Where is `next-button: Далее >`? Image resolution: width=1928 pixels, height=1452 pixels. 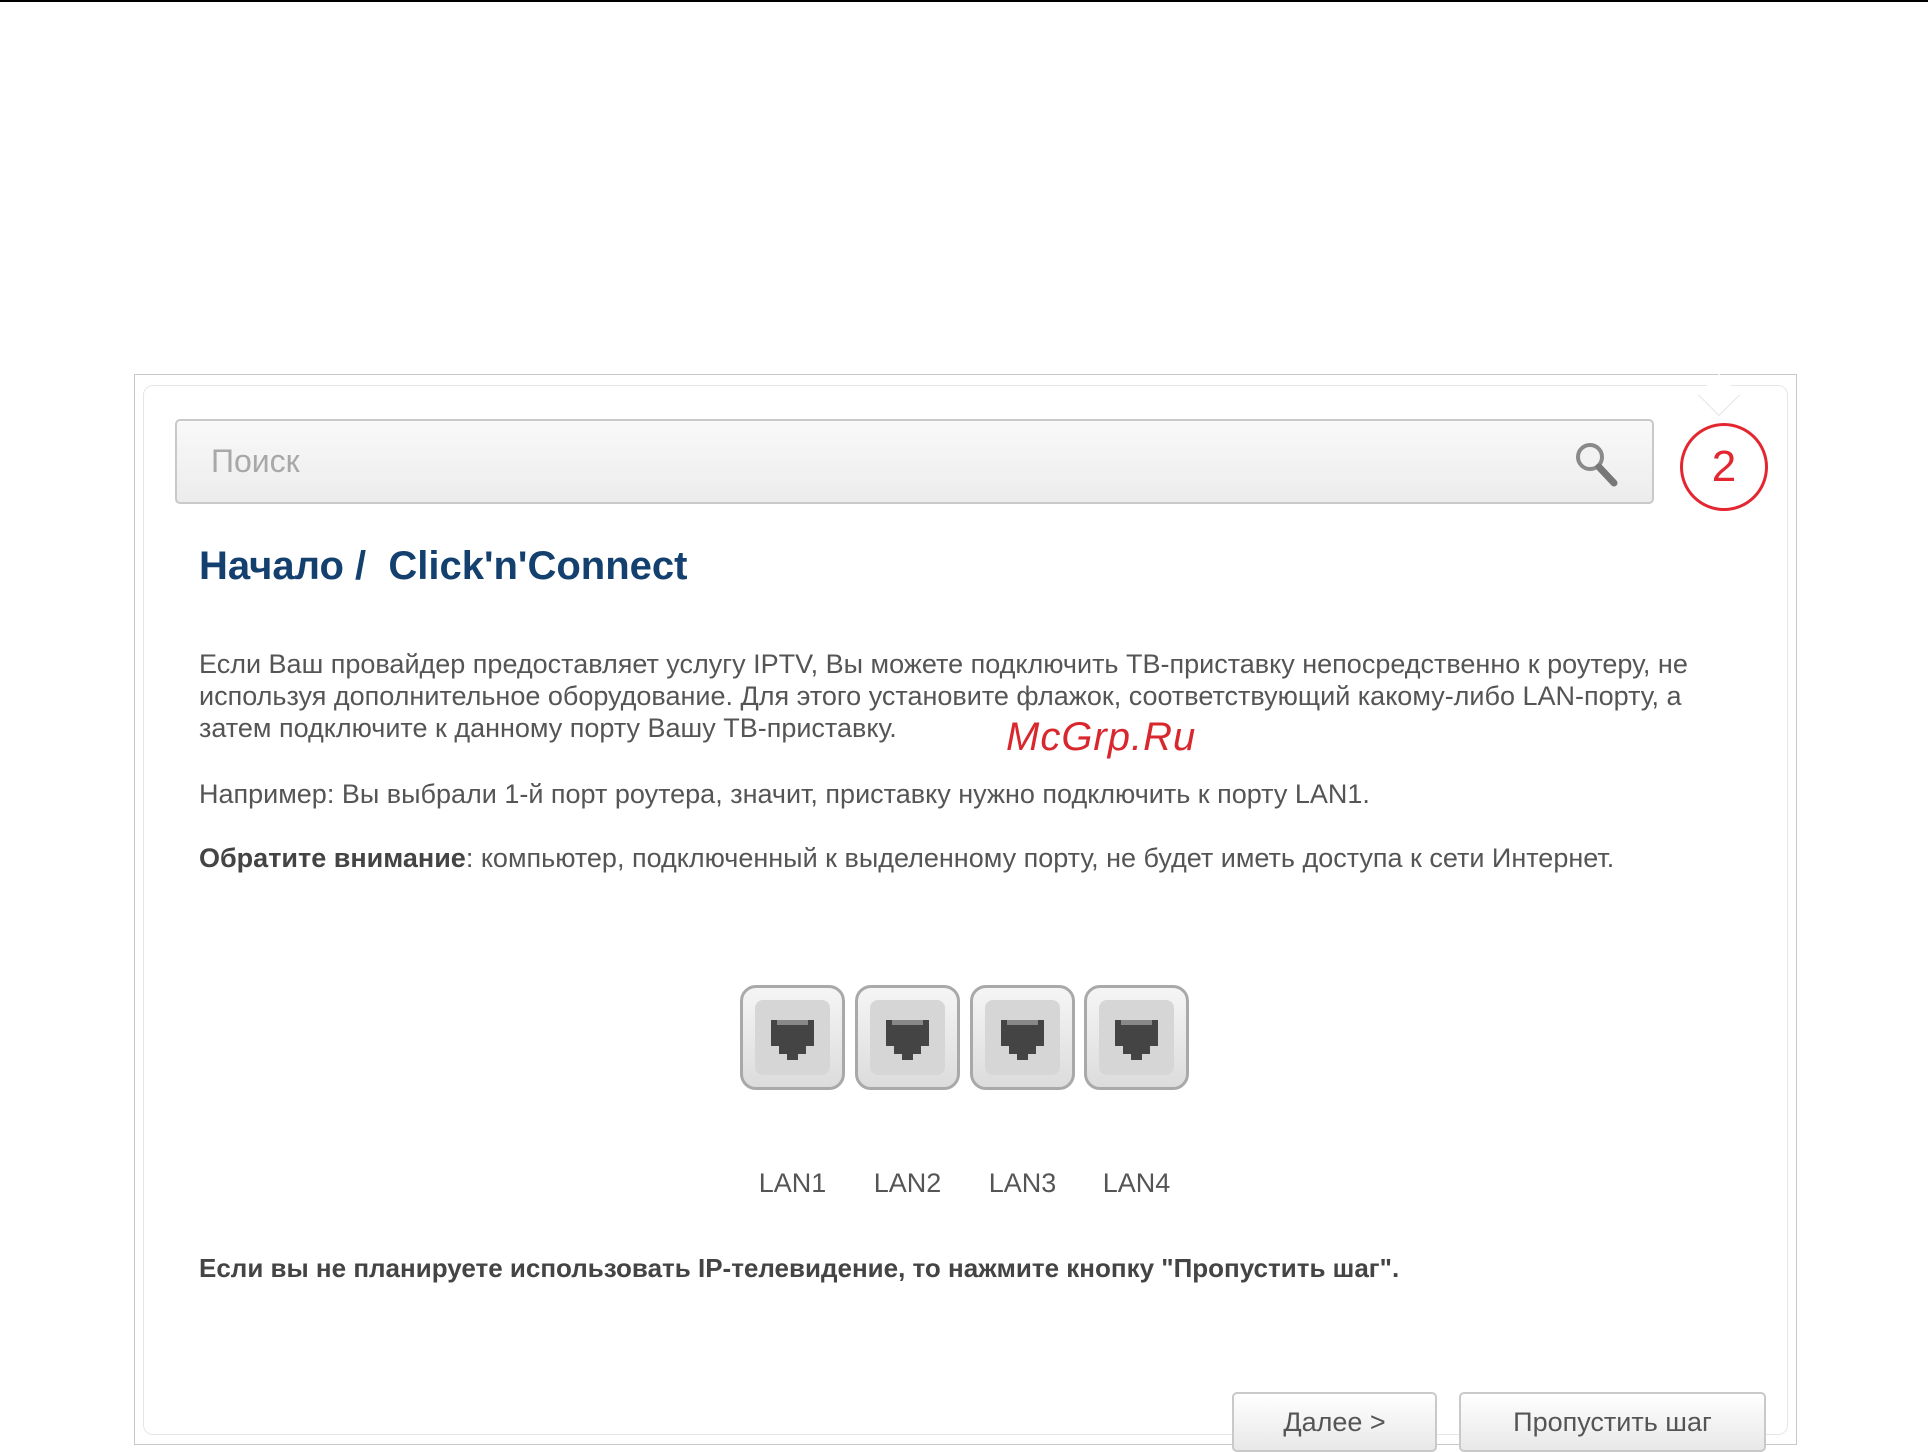
next-button: Далее > is located at coordinates (1334, 1422).